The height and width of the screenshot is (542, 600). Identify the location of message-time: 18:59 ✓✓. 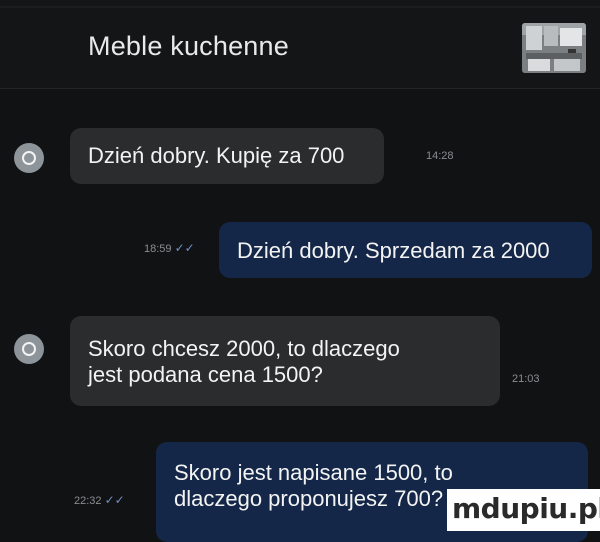
(169, 248).